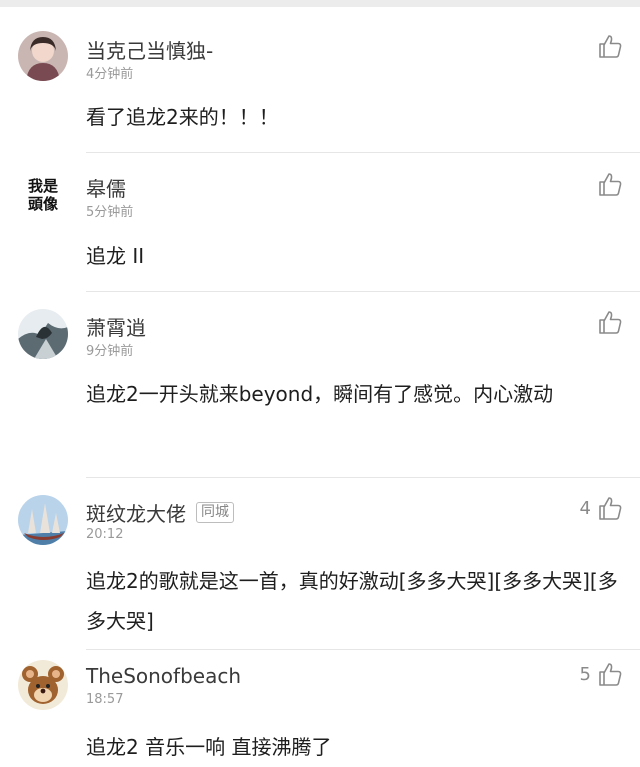 This screenshot has width=640, height=767. What do you see at coordinates (352, 601) in the screenshot?
I see `comment-text: 追龙2的歌就是这一首，真的好激动[多多大哭][多多大哭][多多大哭]` at bounding box center [352, 601].